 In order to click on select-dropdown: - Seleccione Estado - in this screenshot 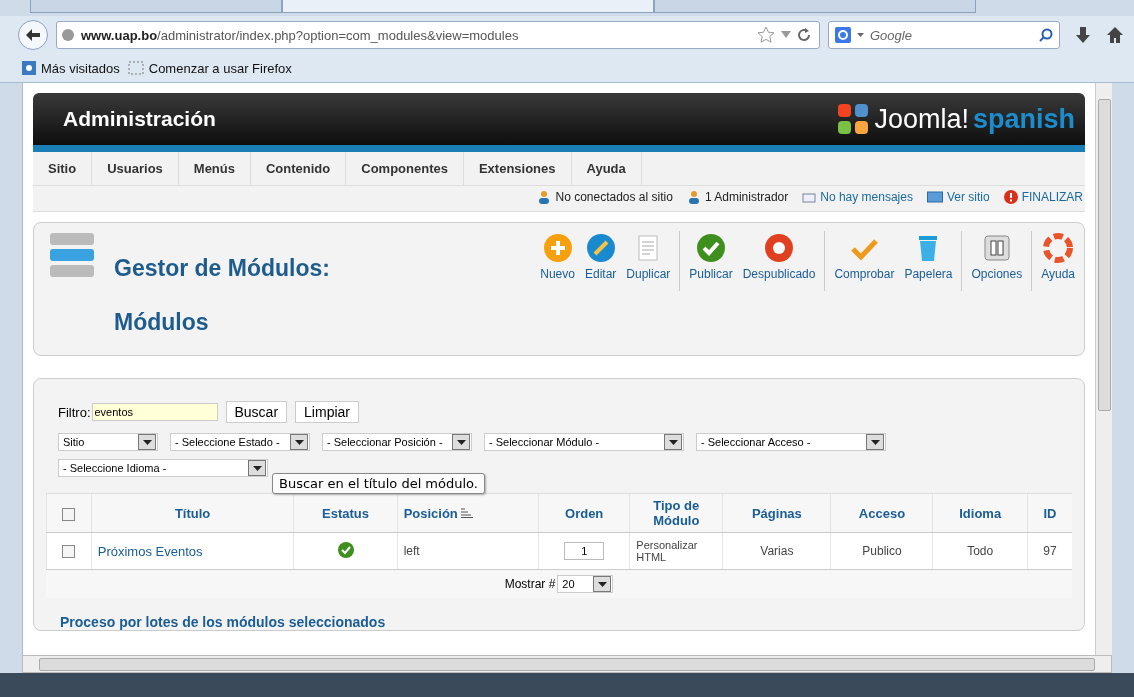, I will do `click(240, 442)`.